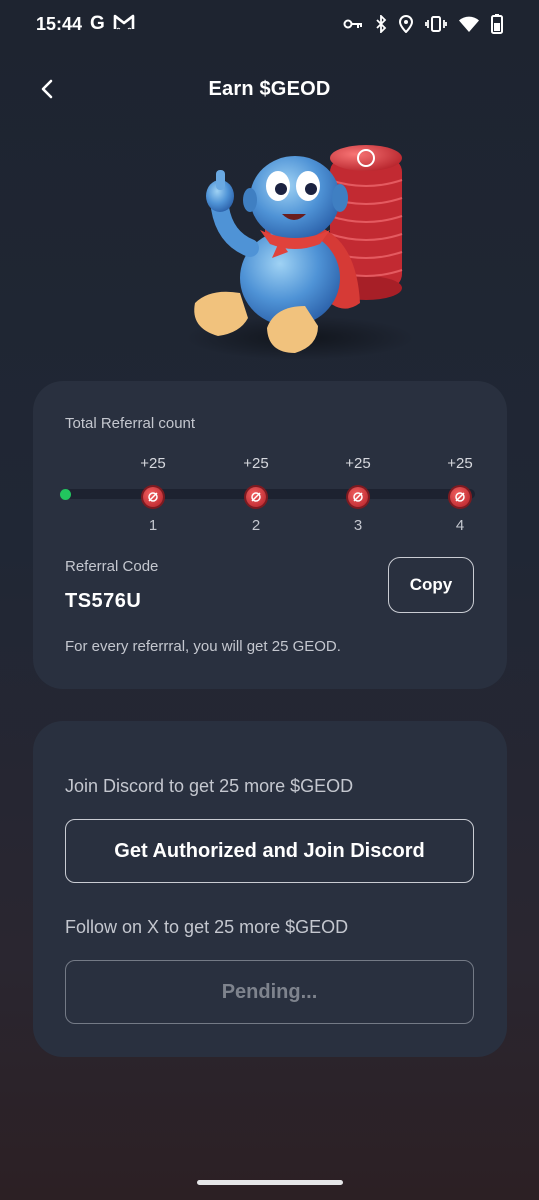 The width and height of the screenshot is (539, 1200). Describe the element at coordinates (460, 525) in the screenshot. I see `milestone-count: 4` at that location.